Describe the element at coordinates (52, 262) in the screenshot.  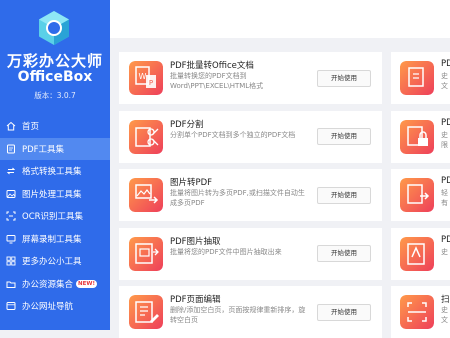
I see `sidebar-item-label: 更多办公小工具` at that location.